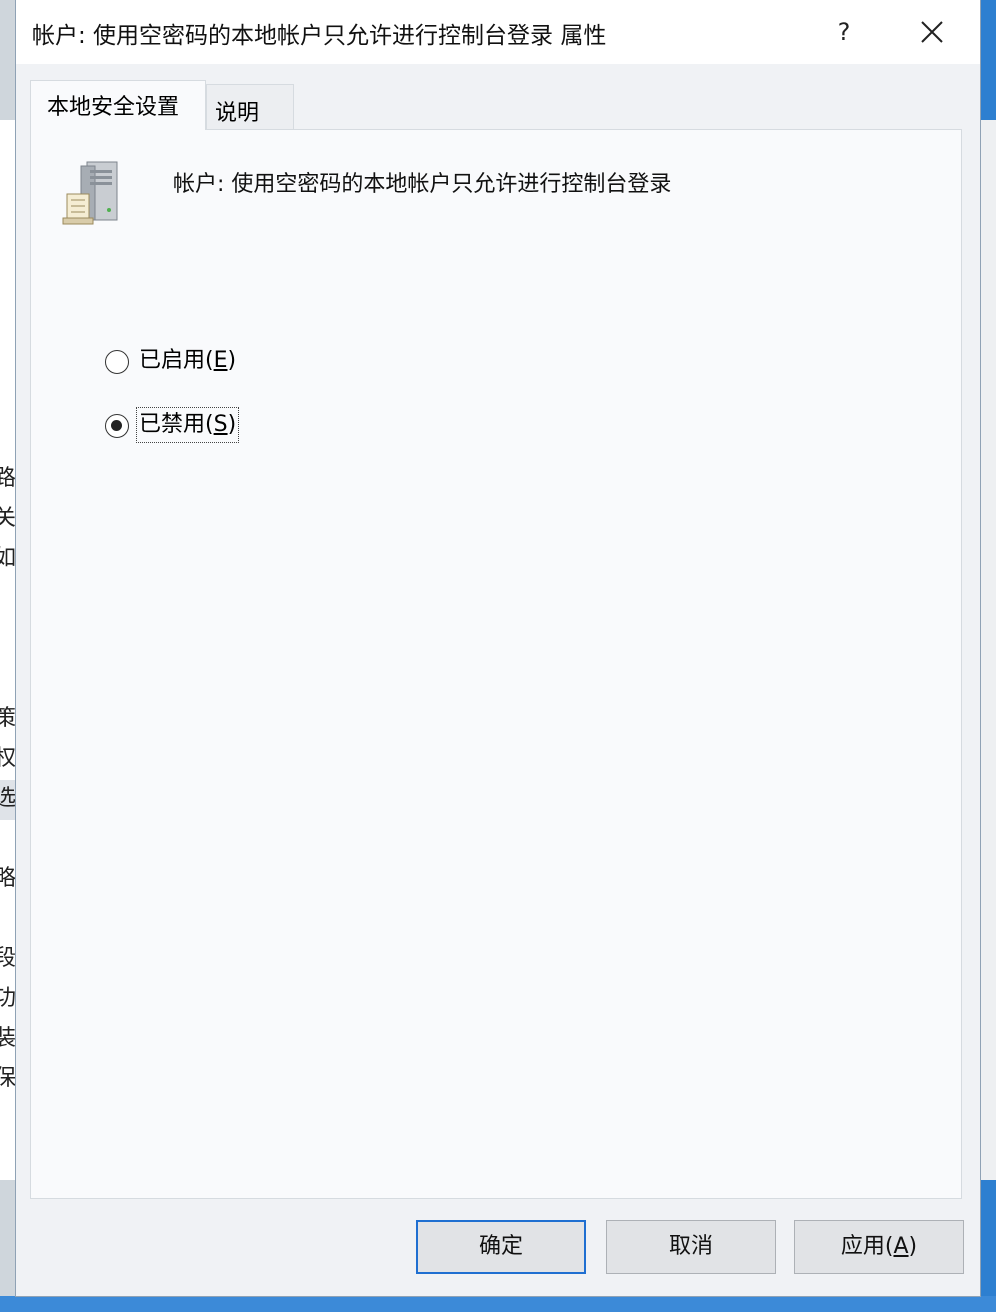 This screenshot has width=996, height=1312. Describe the element at coordinates (319, 36) in the screenshot. I see `window-title: 帐户: 使用空密码的本地帐户只允许进行控制台登录 属性` at that location.